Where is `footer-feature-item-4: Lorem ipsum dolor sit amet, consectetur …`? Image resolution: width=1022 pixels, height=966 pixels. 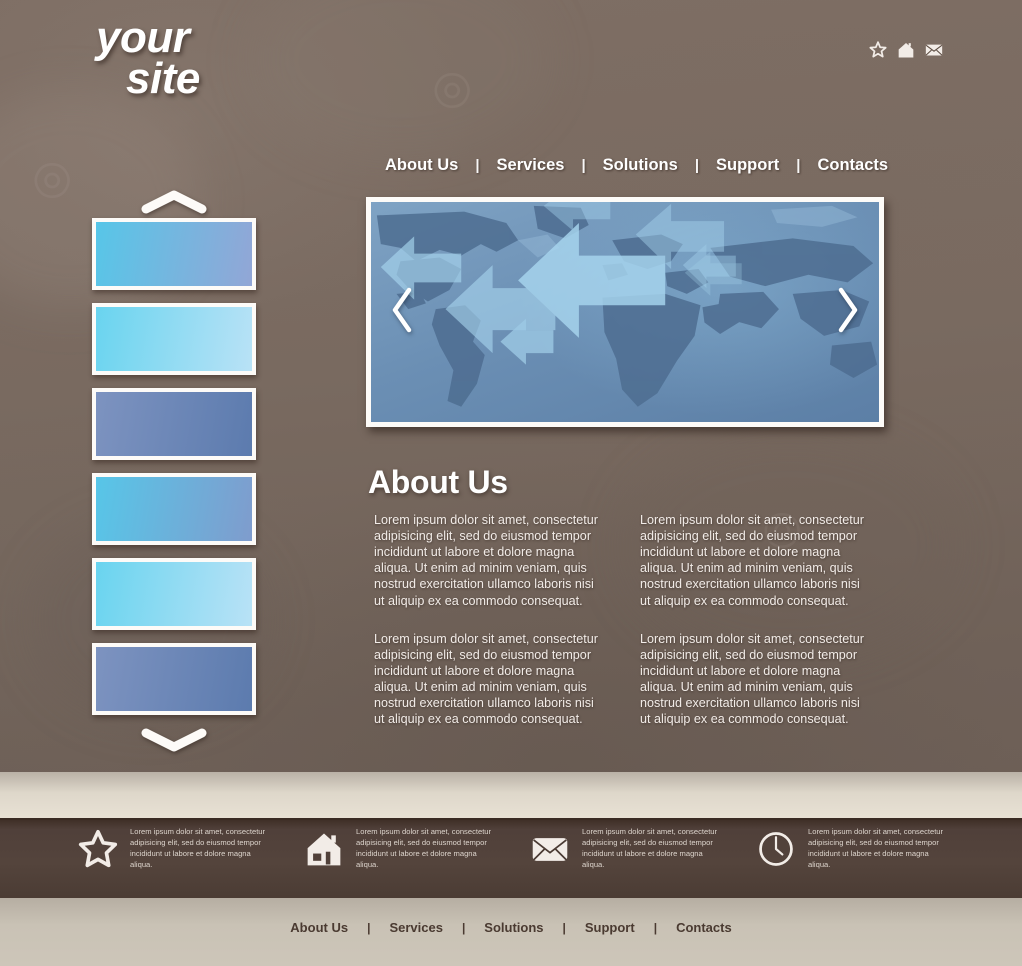
footer-feature-item-4: Lorem ipsum dolor sit amet, consectetur … is located at coordinates (850, 848).